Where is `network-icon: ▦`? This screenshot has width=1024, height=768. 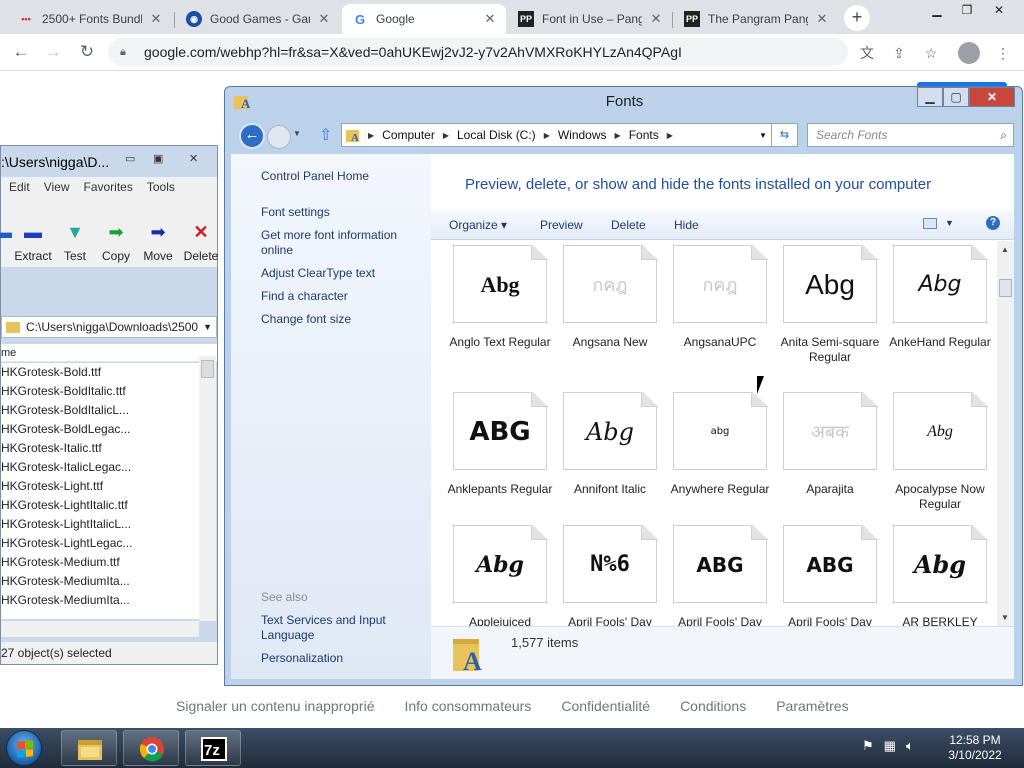
network-icon: ▦ is located at coordinates (890, 748).